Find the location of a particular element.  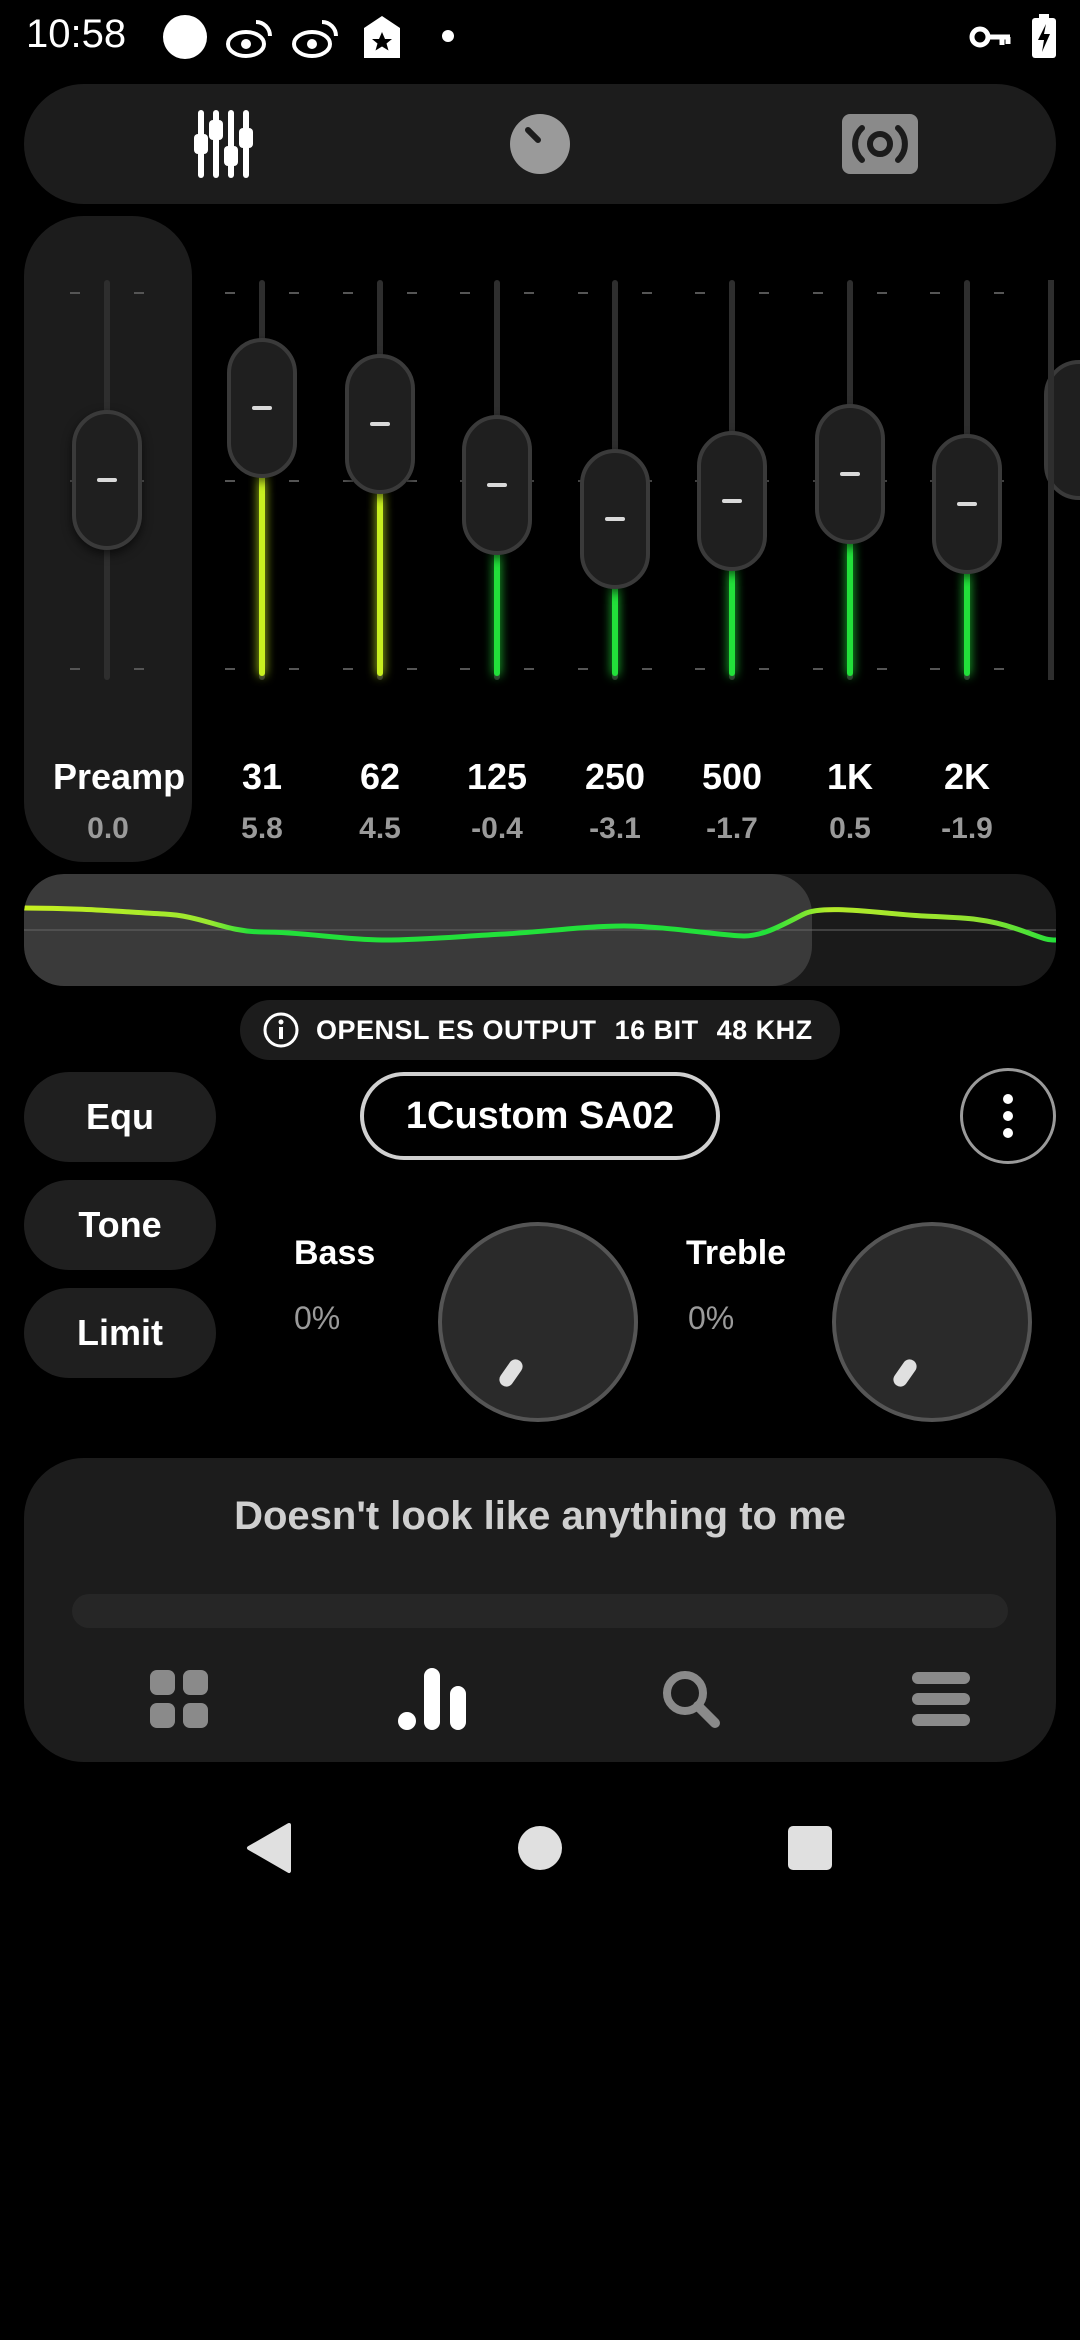

limit-button: Limit is located at coordinates (120, 1333).